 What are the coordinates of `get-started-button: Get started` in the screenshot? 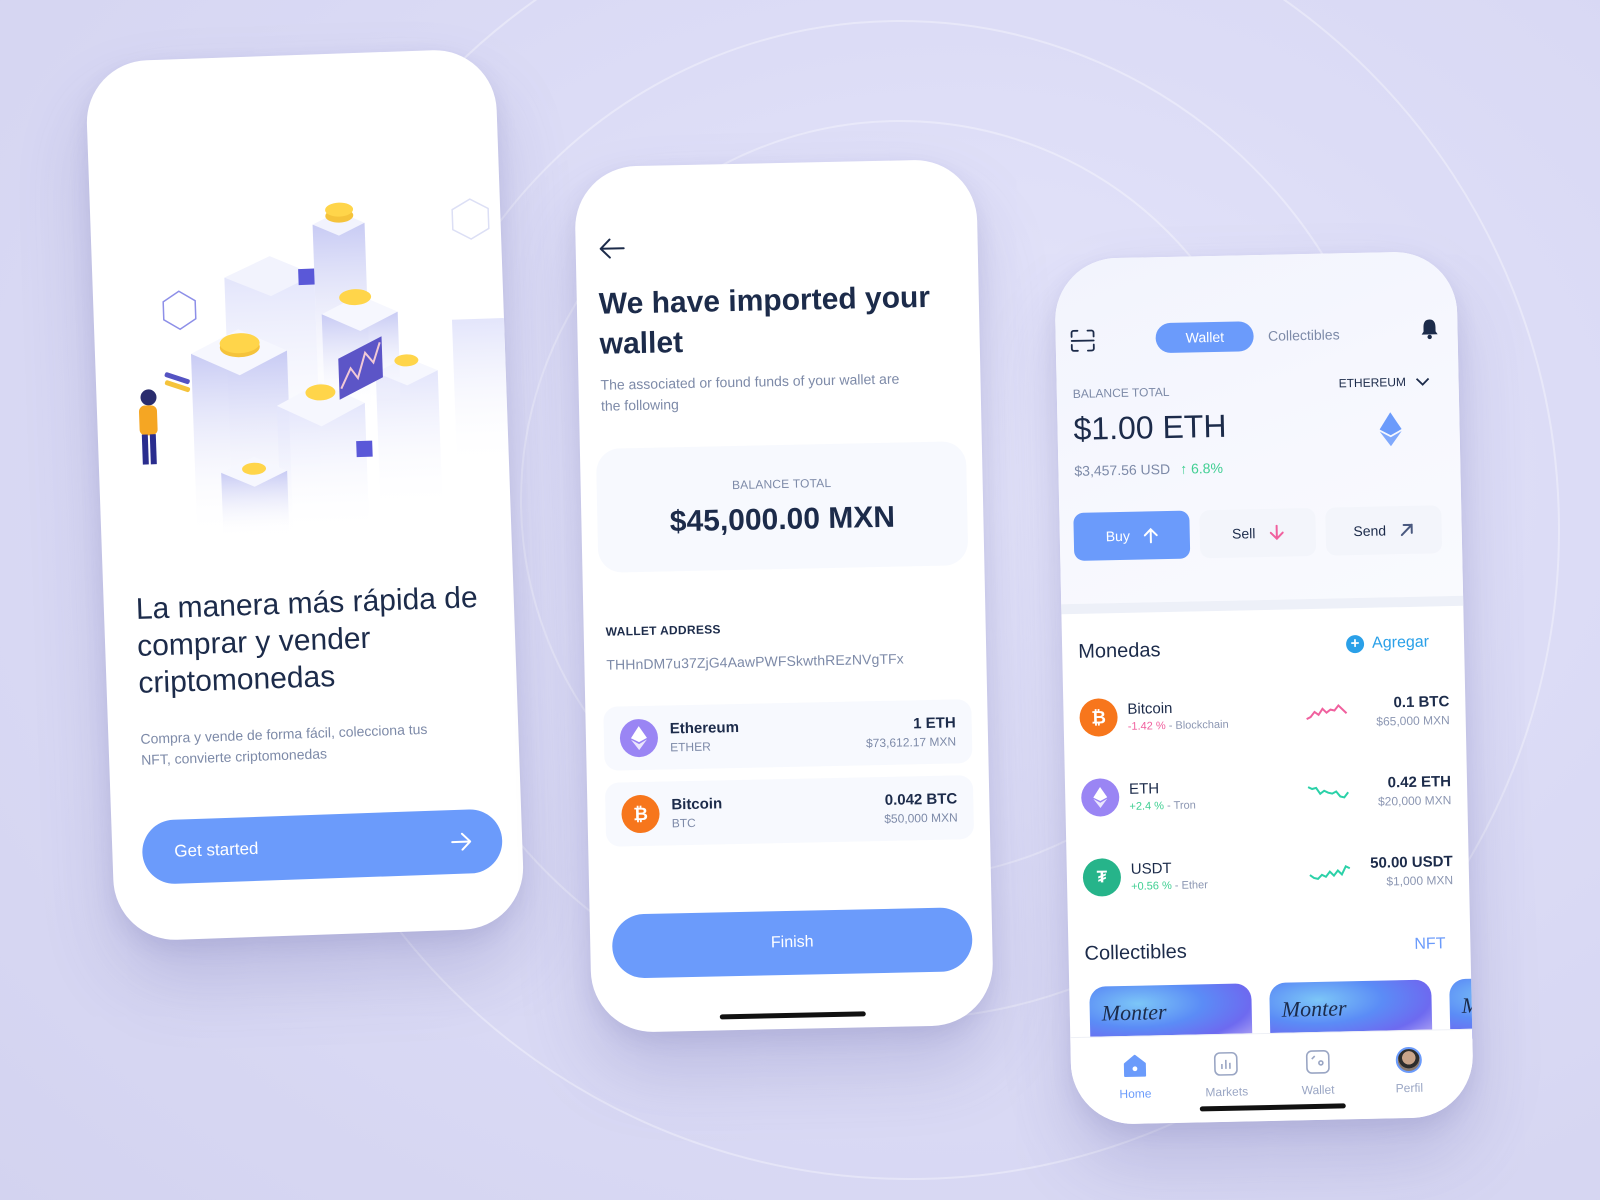 It's located at (322, 846).